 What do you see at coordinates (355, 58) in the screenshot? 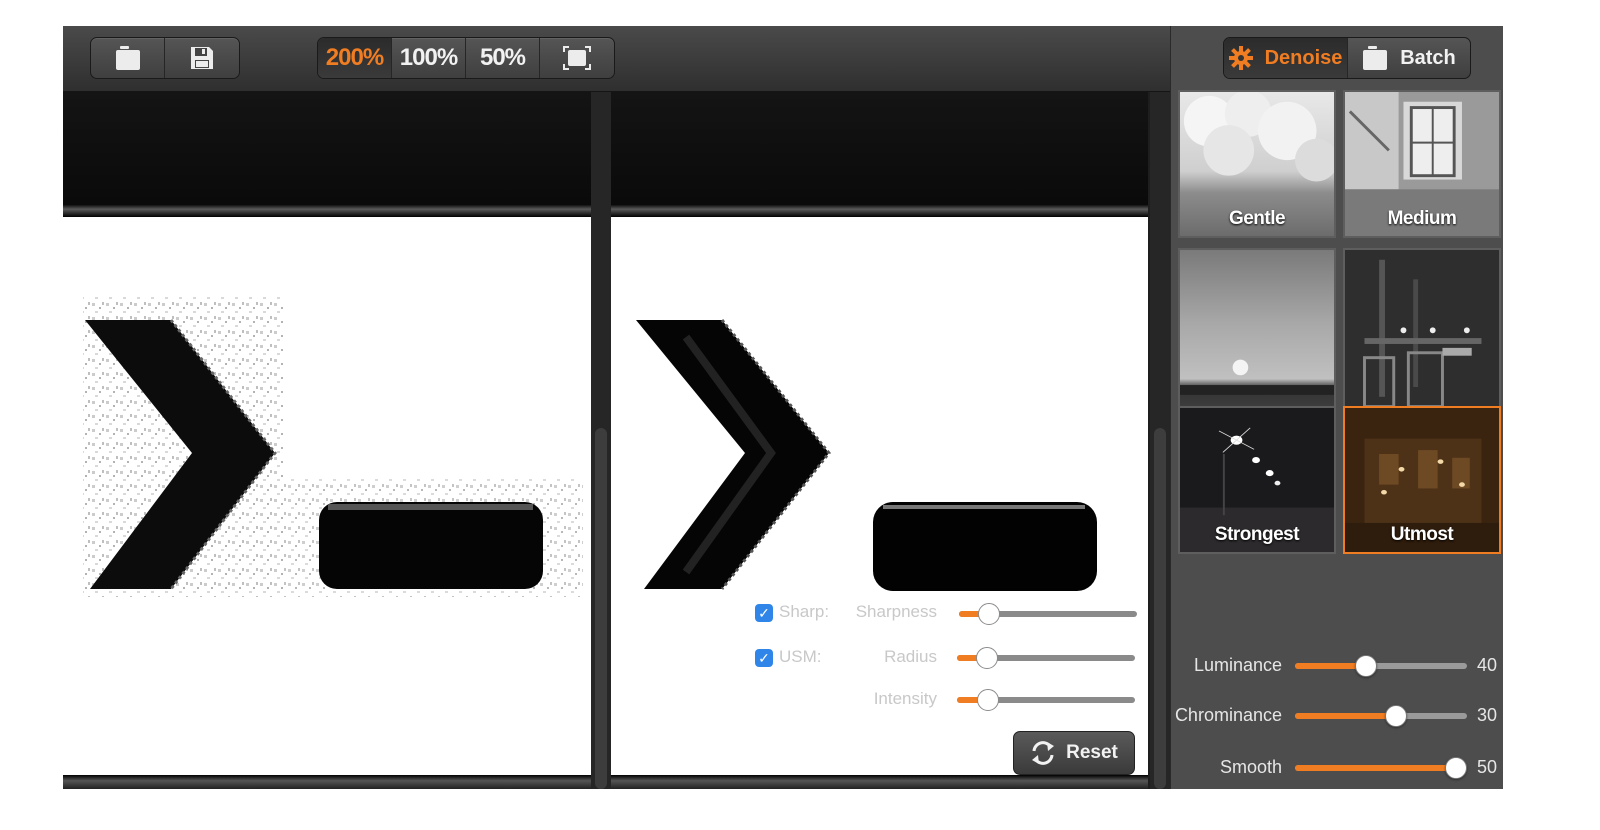
I see `zoom-200-button: 200%` at bounding box center [355, 58].